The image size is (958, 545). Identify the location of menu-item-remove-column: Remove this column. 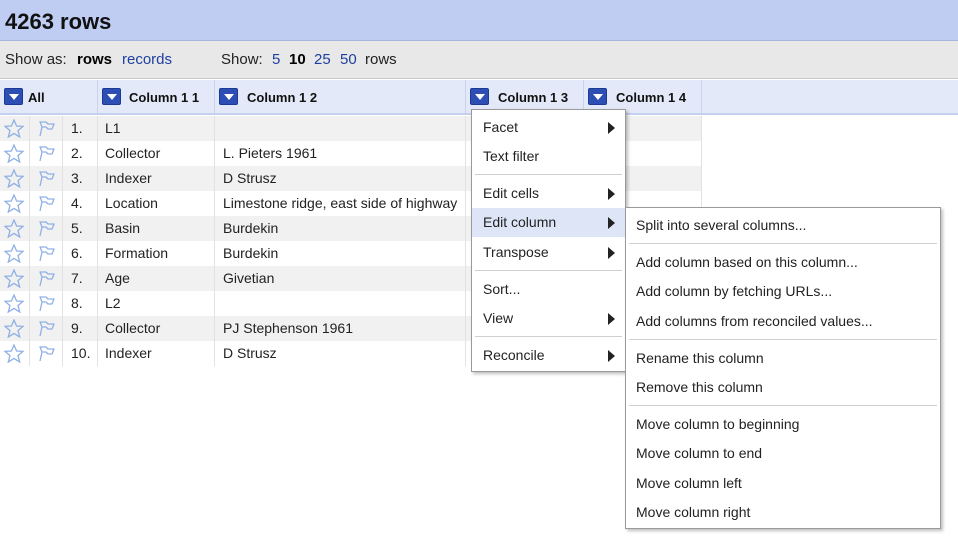
(783, 387).